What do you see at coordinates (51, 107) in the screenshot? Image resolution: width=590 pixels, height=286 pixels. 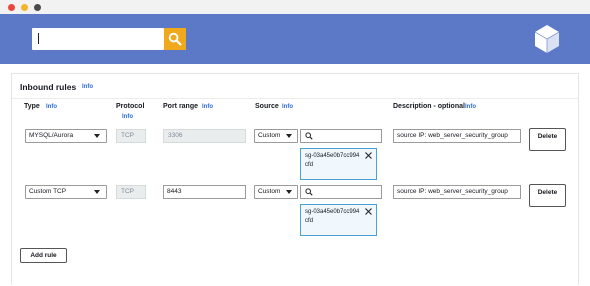 I see `type-info-link: Info` at bounding box center [51, 107].